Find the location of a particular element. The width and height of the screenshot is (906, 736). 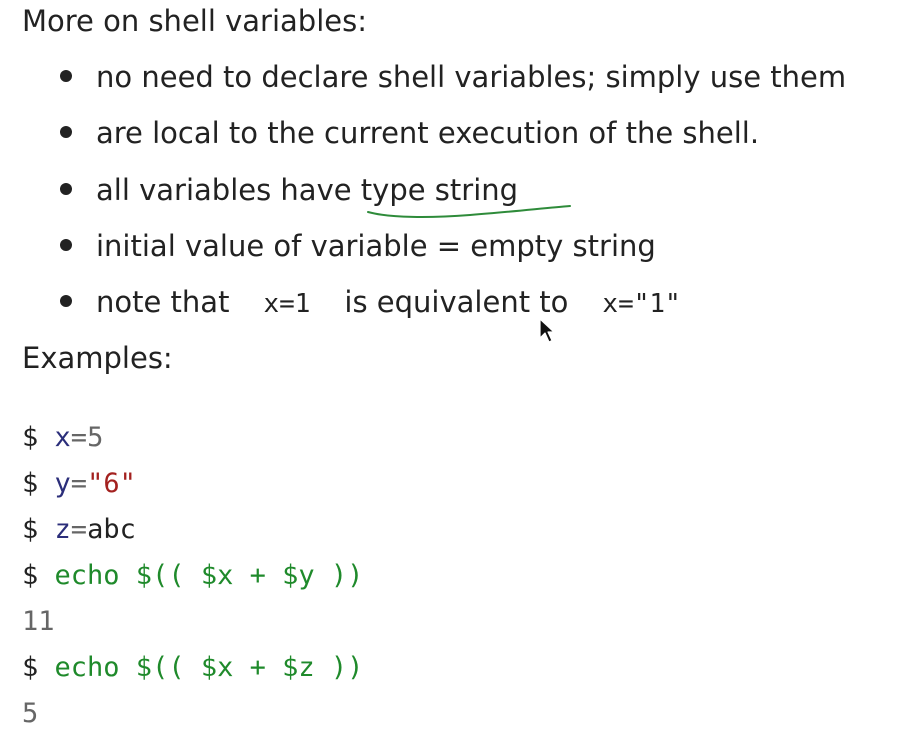

bullet-item: note that x=1 is equivalent to x="1" is located at coordinates (370, 302).